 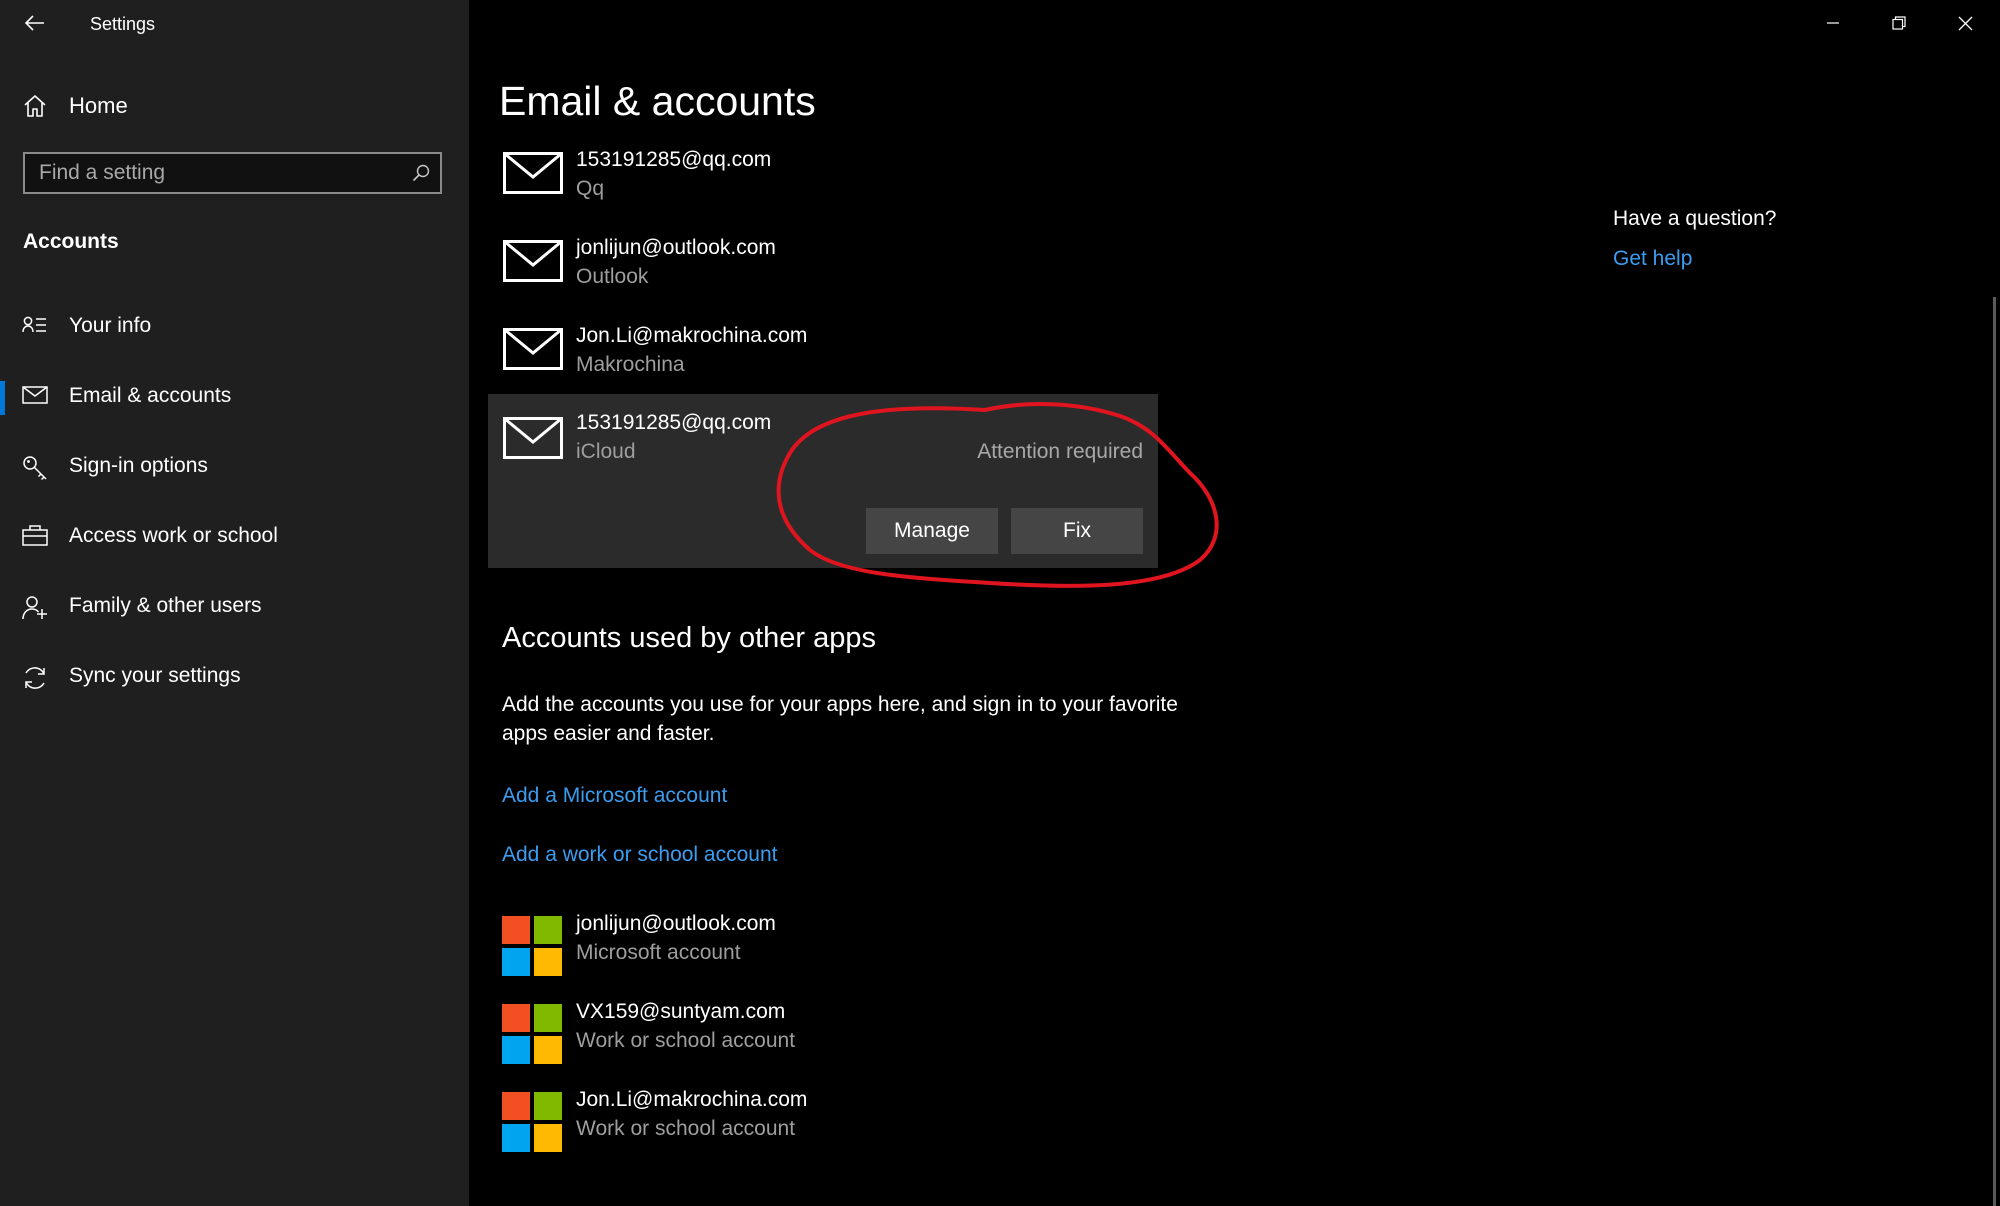 I want to click on section-heading: Accounts, so click(x=71, y=241).